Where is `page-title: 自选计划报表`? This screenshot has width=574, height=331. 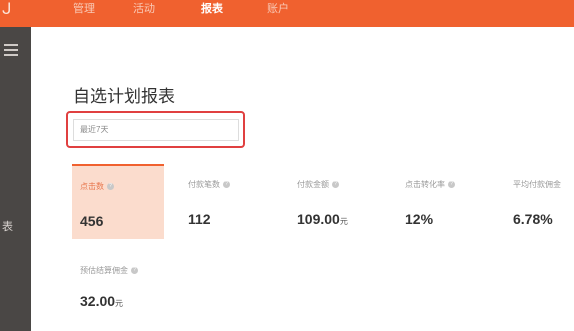 page-title: 自选计划报表 is located at coordinates (124, 96).